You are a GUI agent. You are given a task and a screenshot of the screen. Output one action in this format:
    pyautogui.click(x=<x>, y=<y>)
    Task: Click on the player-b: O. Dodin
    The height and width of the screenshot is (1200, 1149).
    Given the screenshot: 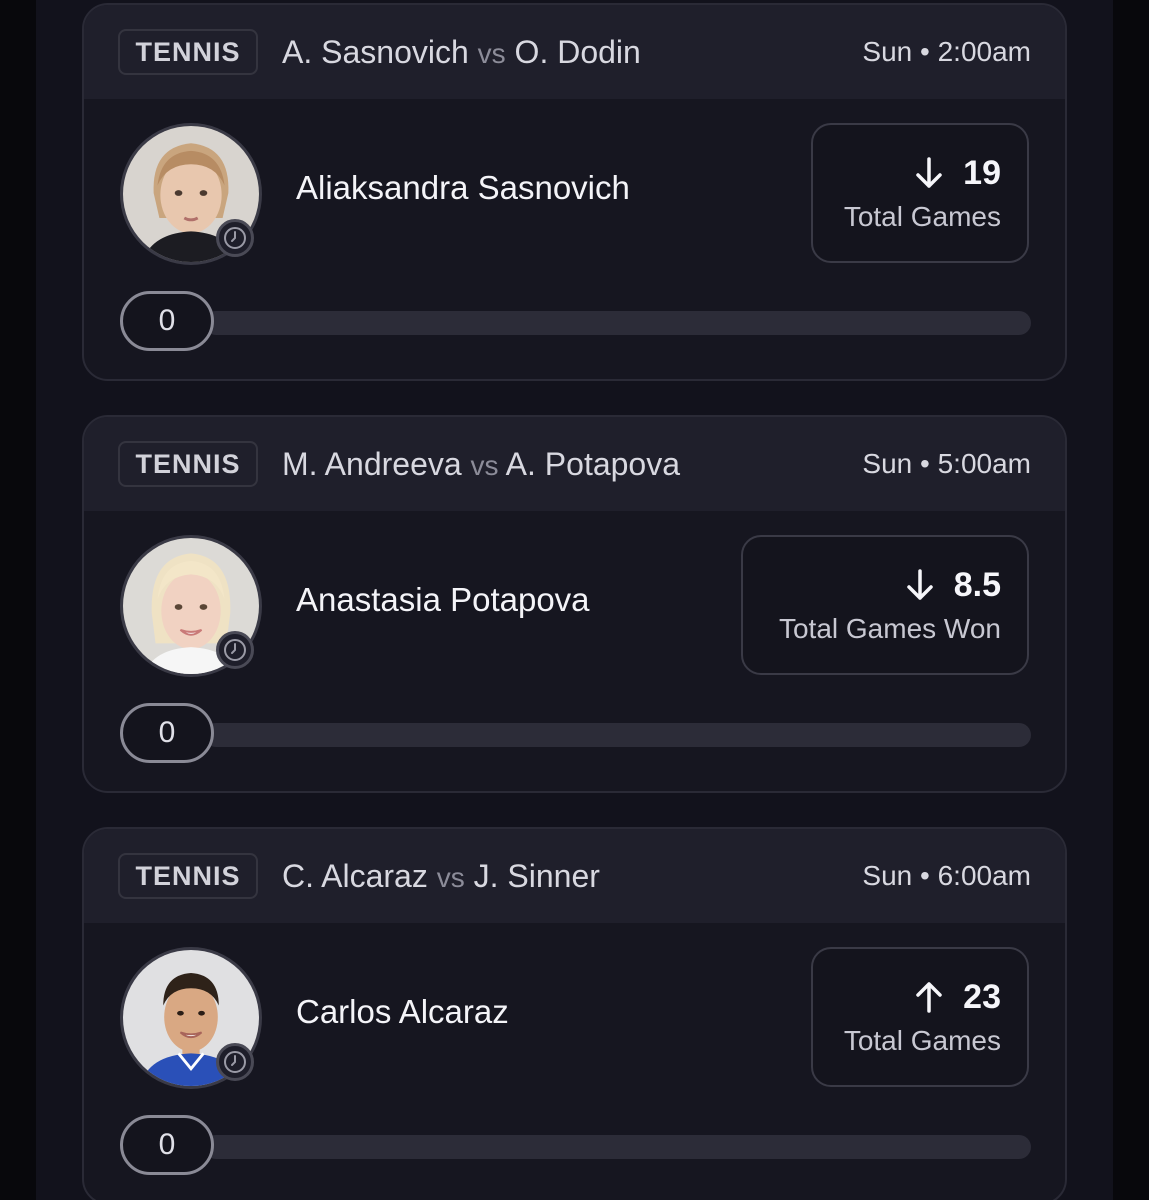 What is the action you would take?
    pyautogui.click(x=577, y=52)
    